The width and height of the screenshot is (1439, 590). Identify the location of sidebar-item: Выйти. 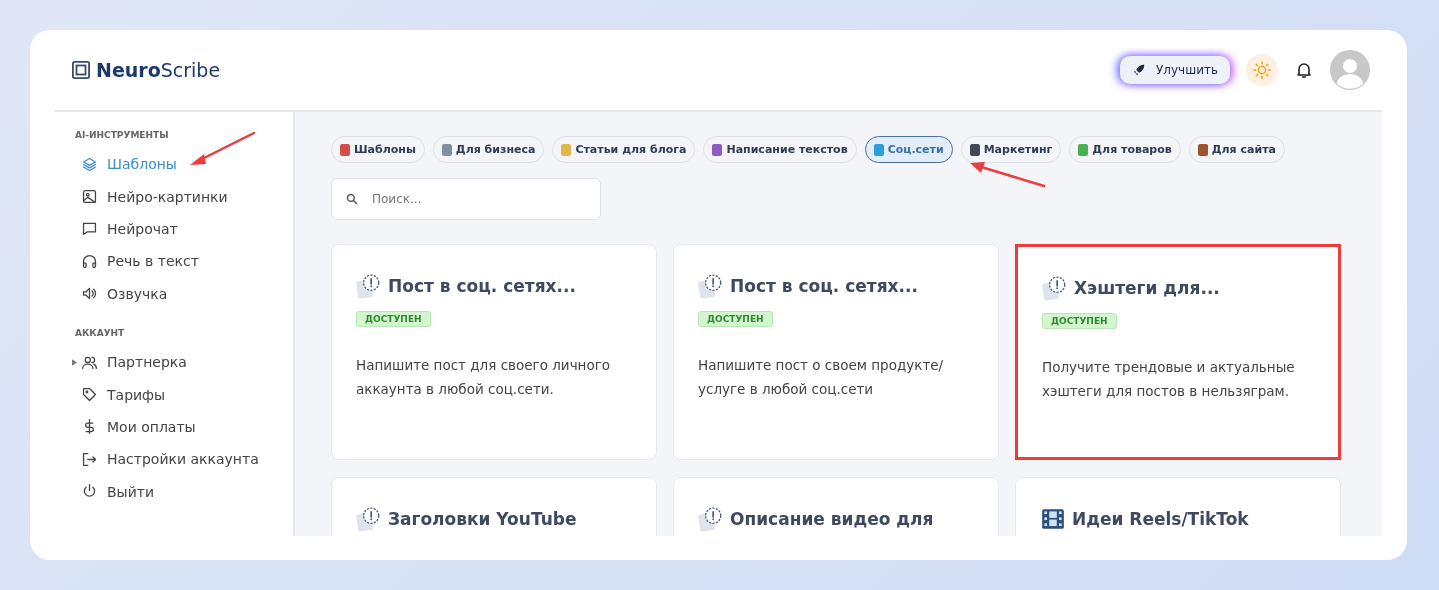
(184, 491).